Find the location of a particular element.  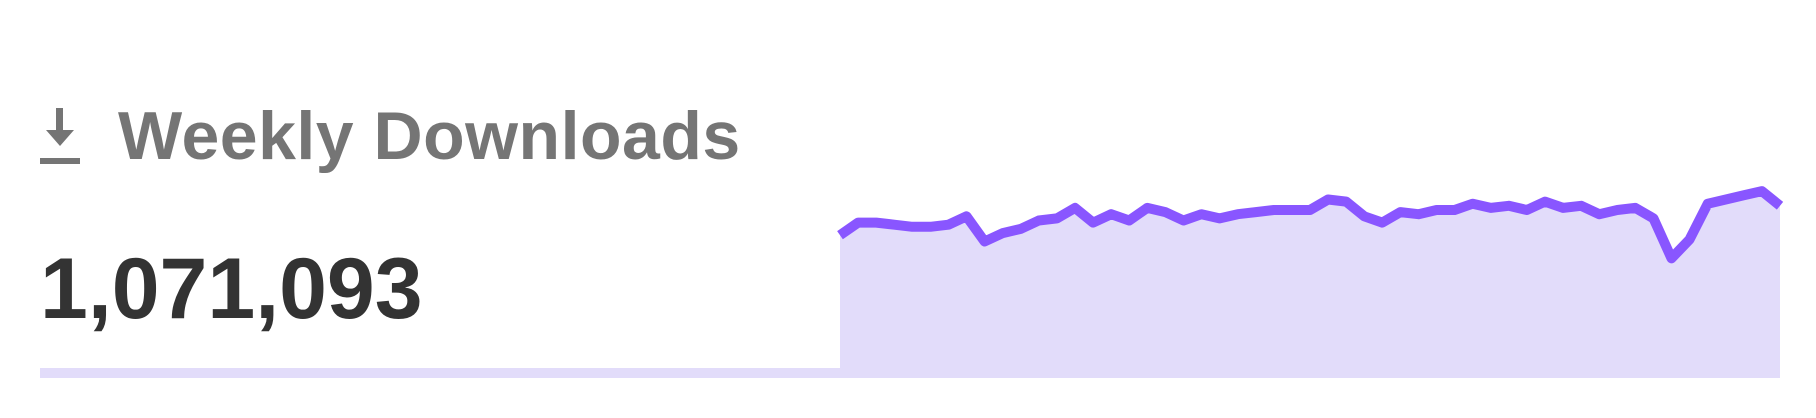

weekly-downloads-title: Weekly Downloads is located at coordinates (429, 136).